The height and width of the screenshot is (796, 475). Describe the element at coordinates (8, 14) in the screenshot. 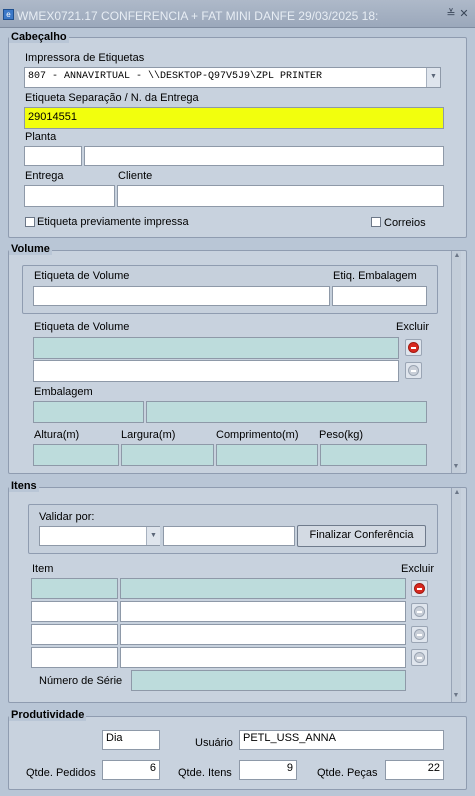

I see `app-icon: e` at that location.